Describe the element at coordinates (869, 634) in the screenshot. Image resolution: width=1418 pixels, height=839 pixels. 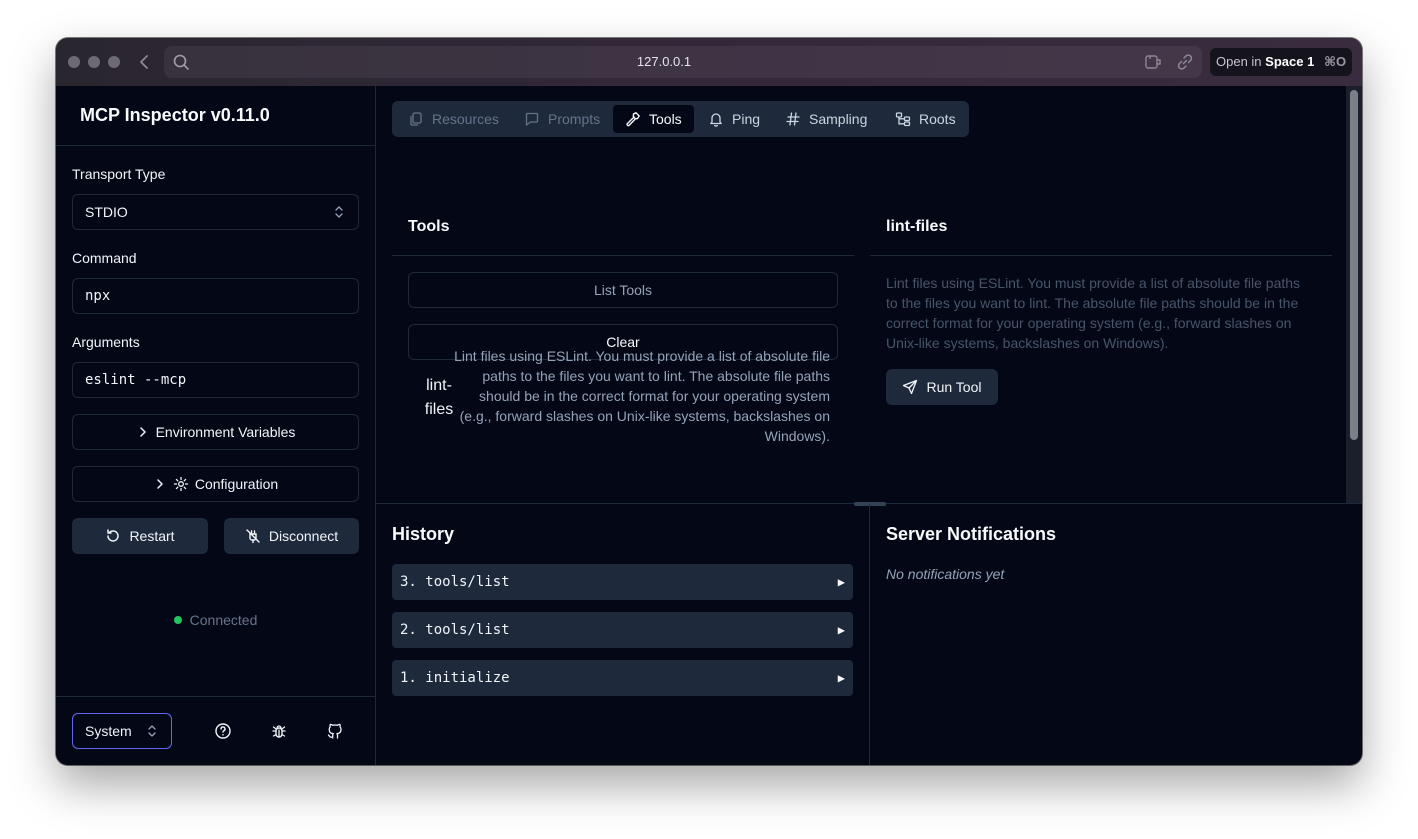
I see `bottom-divider` at that location.